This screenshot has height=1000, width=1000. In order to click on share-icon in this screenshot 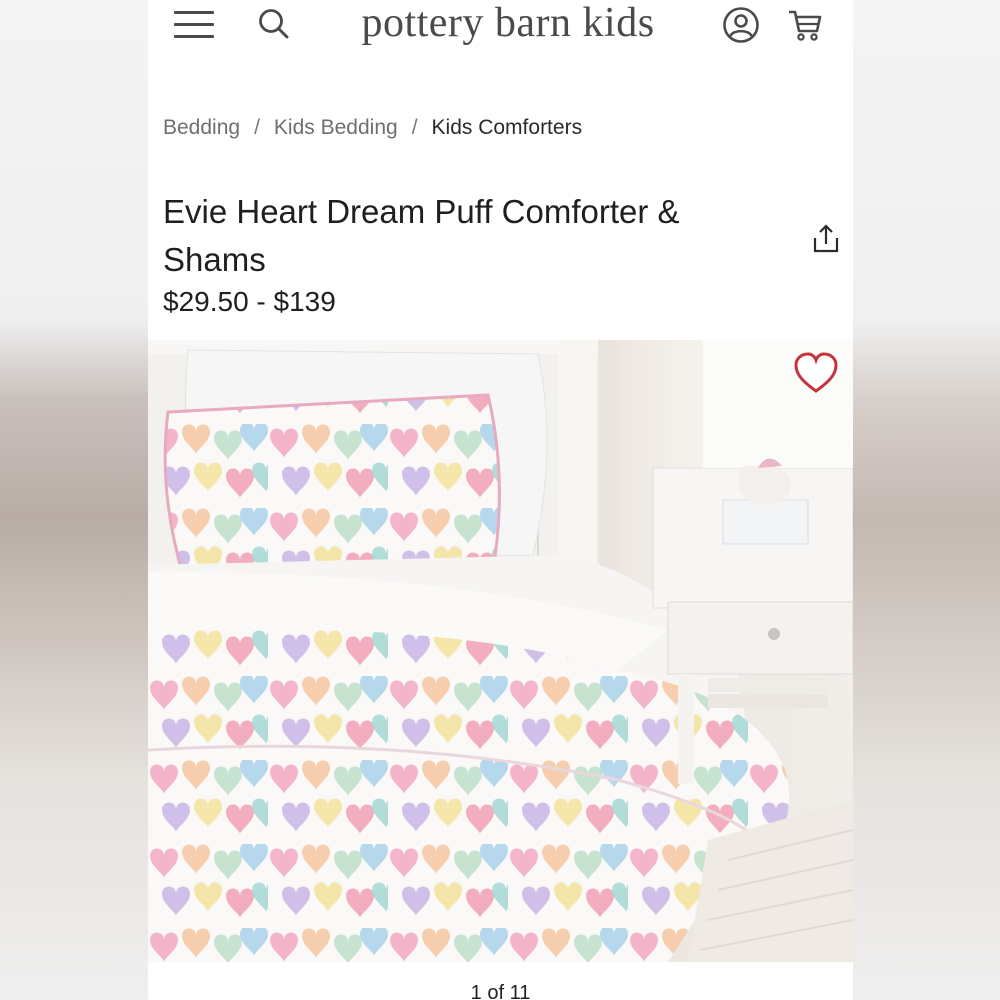, I will do `click(826, 239)`.